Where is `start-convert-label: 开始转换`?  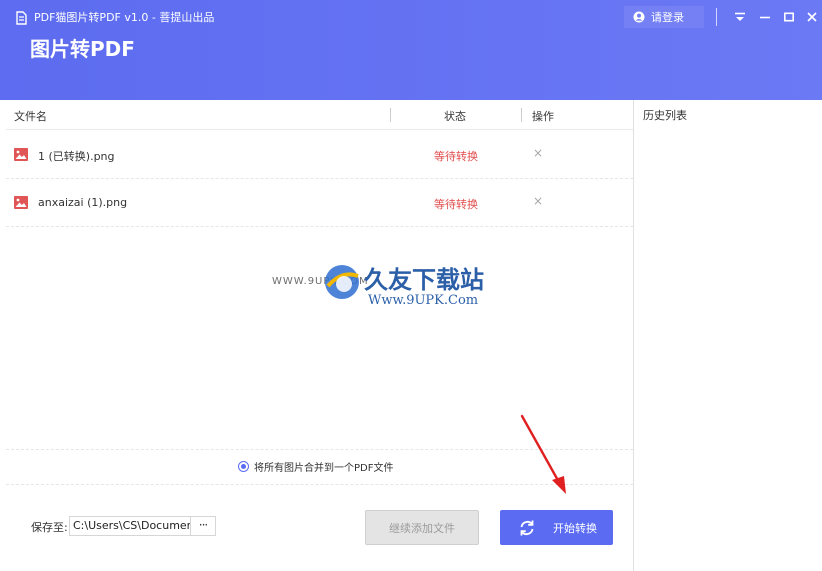
start-convert-label: 开始转换 is located at coordinates (575, 528).